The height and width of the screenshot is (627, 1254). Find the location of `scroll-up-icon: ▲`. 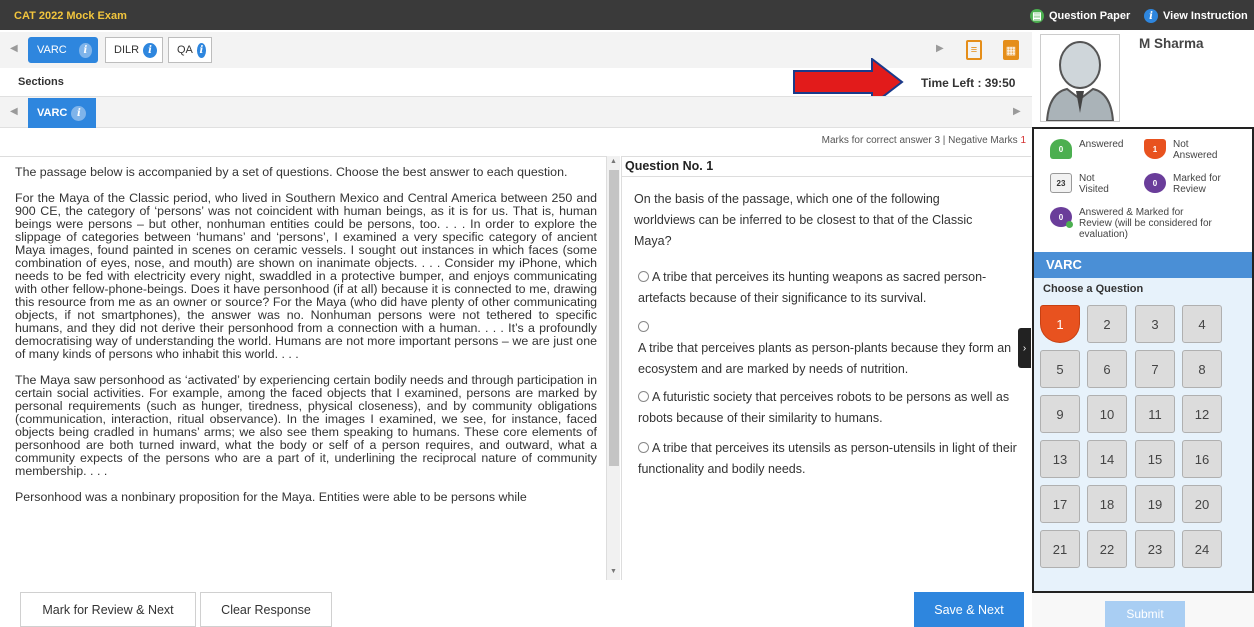

scroll-up-icon: ▲ is located at coordinates (613, 161).